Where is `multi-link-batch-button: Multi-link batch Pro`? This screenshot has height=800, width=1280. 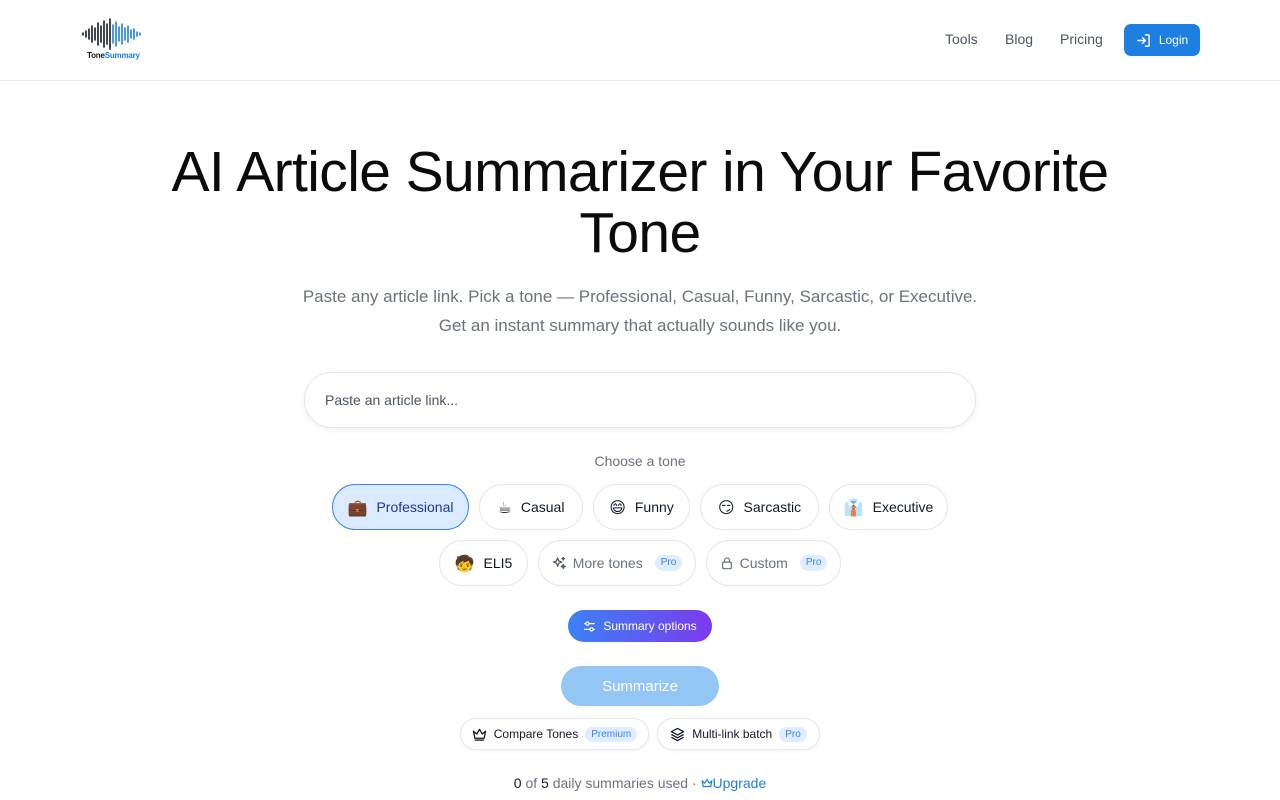
multi-link-batch-button: Multi-link batch Pro is located at coordinates (738, 734).